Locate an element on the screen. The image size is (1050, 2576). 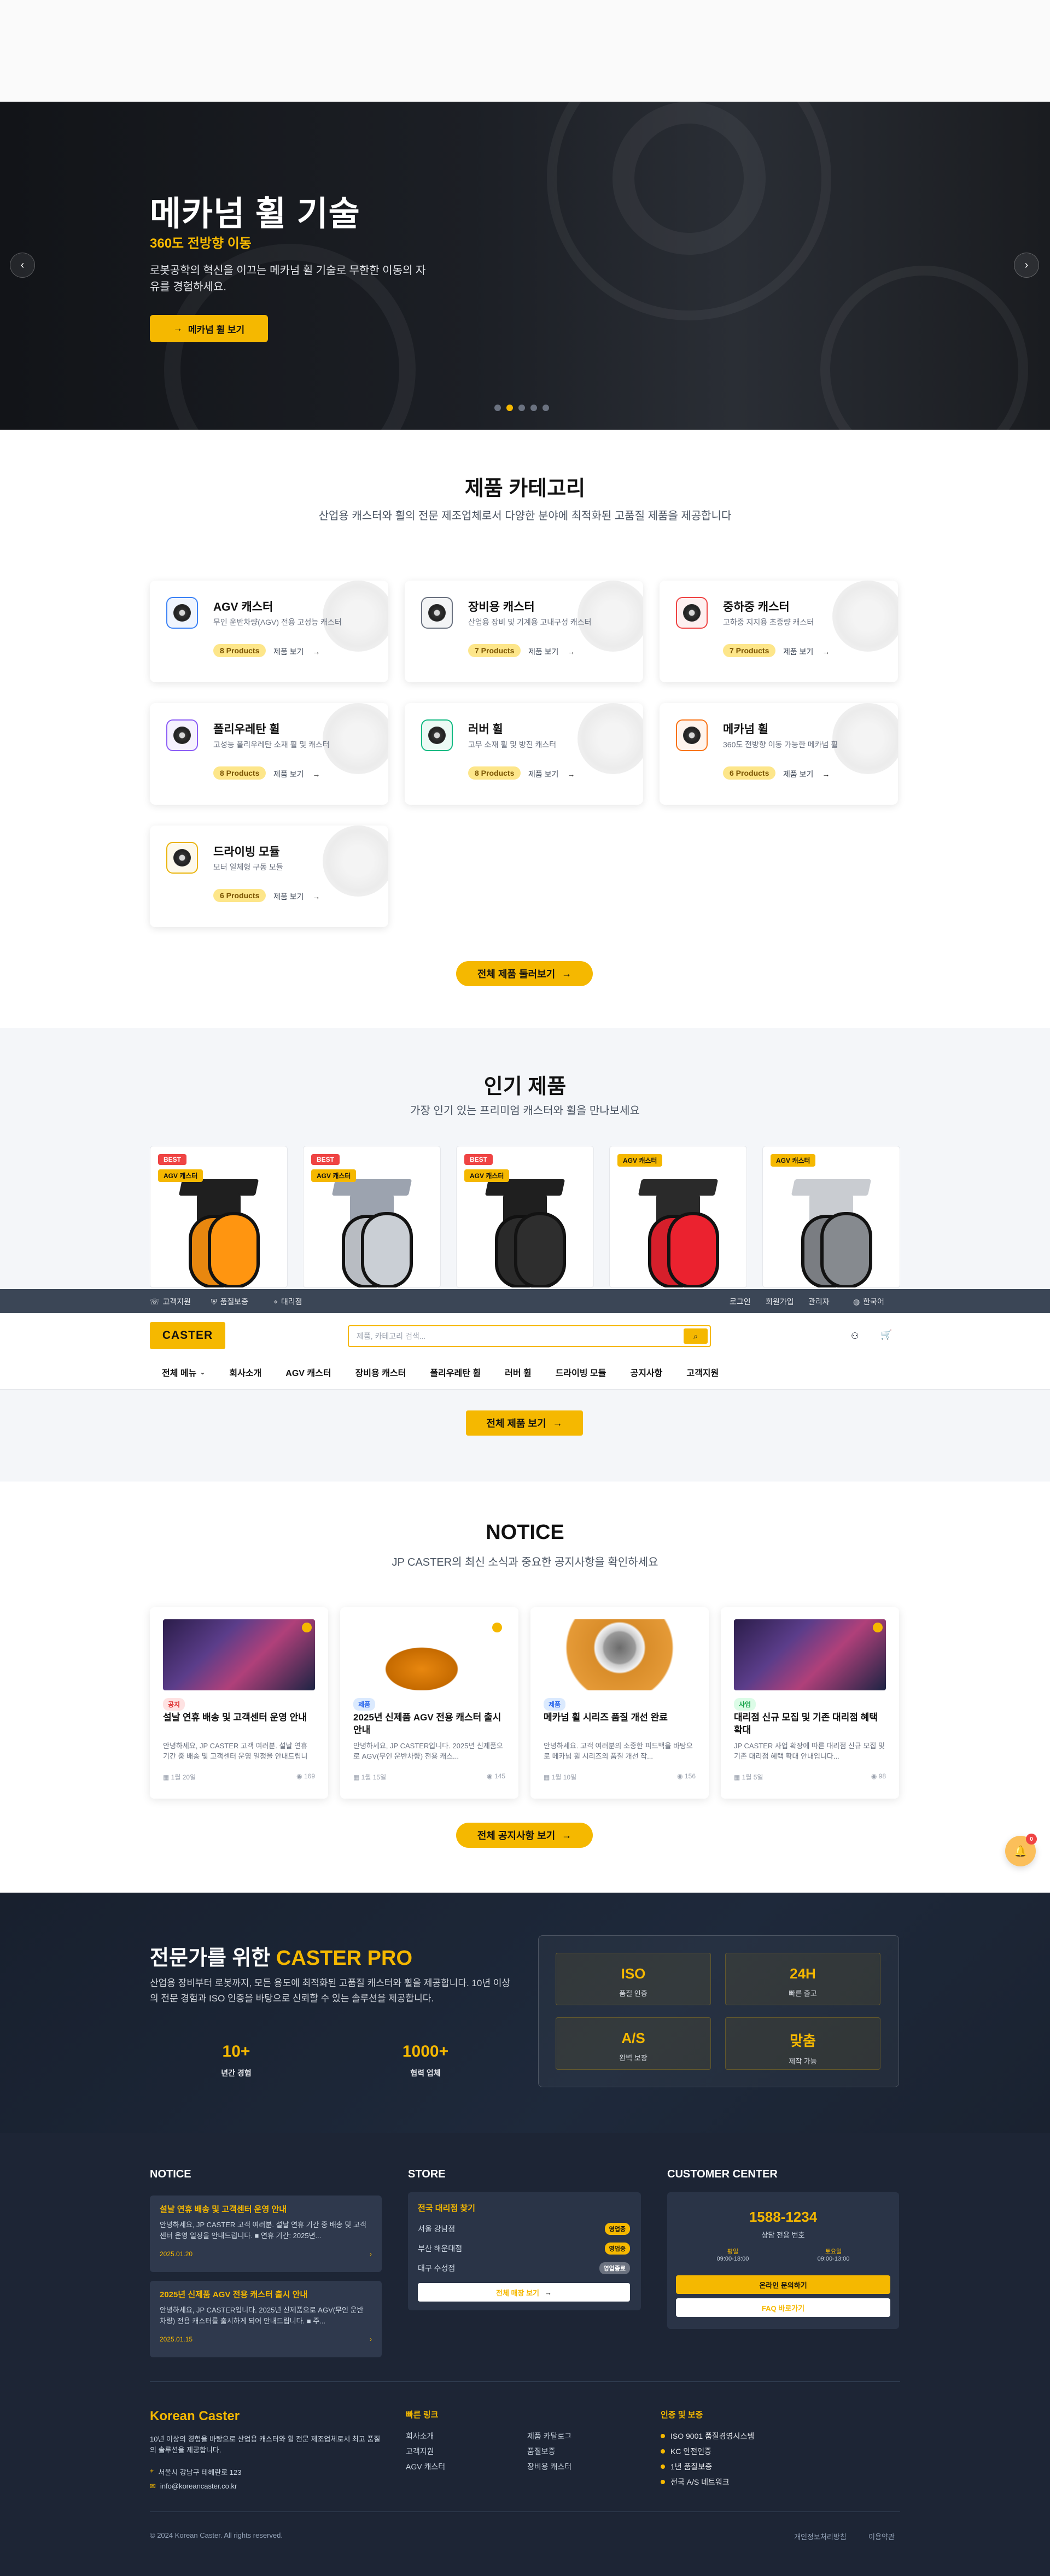
nav-item: 러버 휠 is located at coordinates (518, 1372).